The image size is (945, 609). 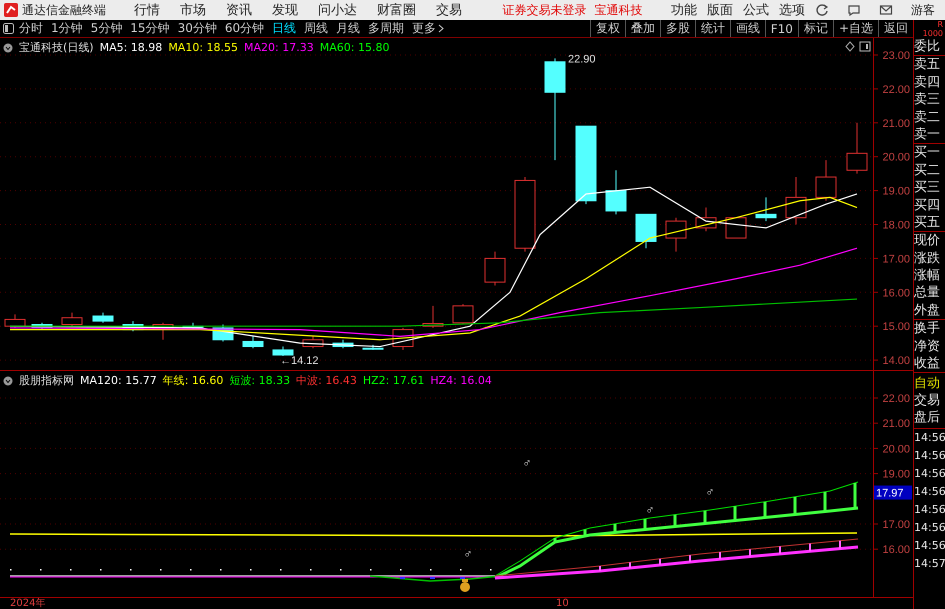 I want to click on price-flag: 17.97, so click(x=893, y=493).